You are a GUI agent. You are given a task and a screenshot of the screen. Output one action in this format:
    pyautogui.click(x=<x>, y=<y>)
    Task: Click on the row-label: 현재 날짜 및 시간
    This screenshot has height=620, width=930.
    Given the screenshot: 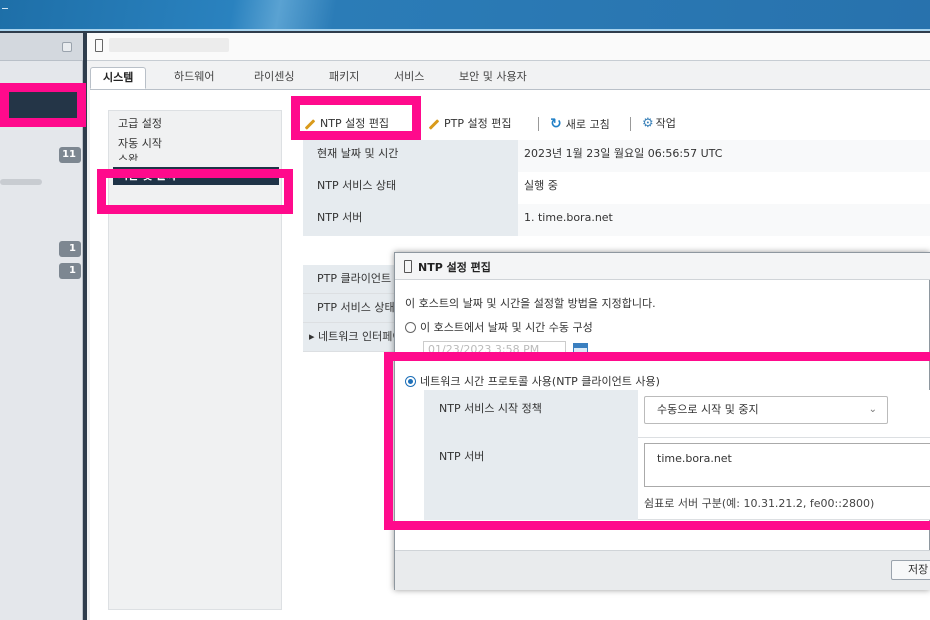 What is the action you would take?
    pyautogui.click(x=410, y=156)
    